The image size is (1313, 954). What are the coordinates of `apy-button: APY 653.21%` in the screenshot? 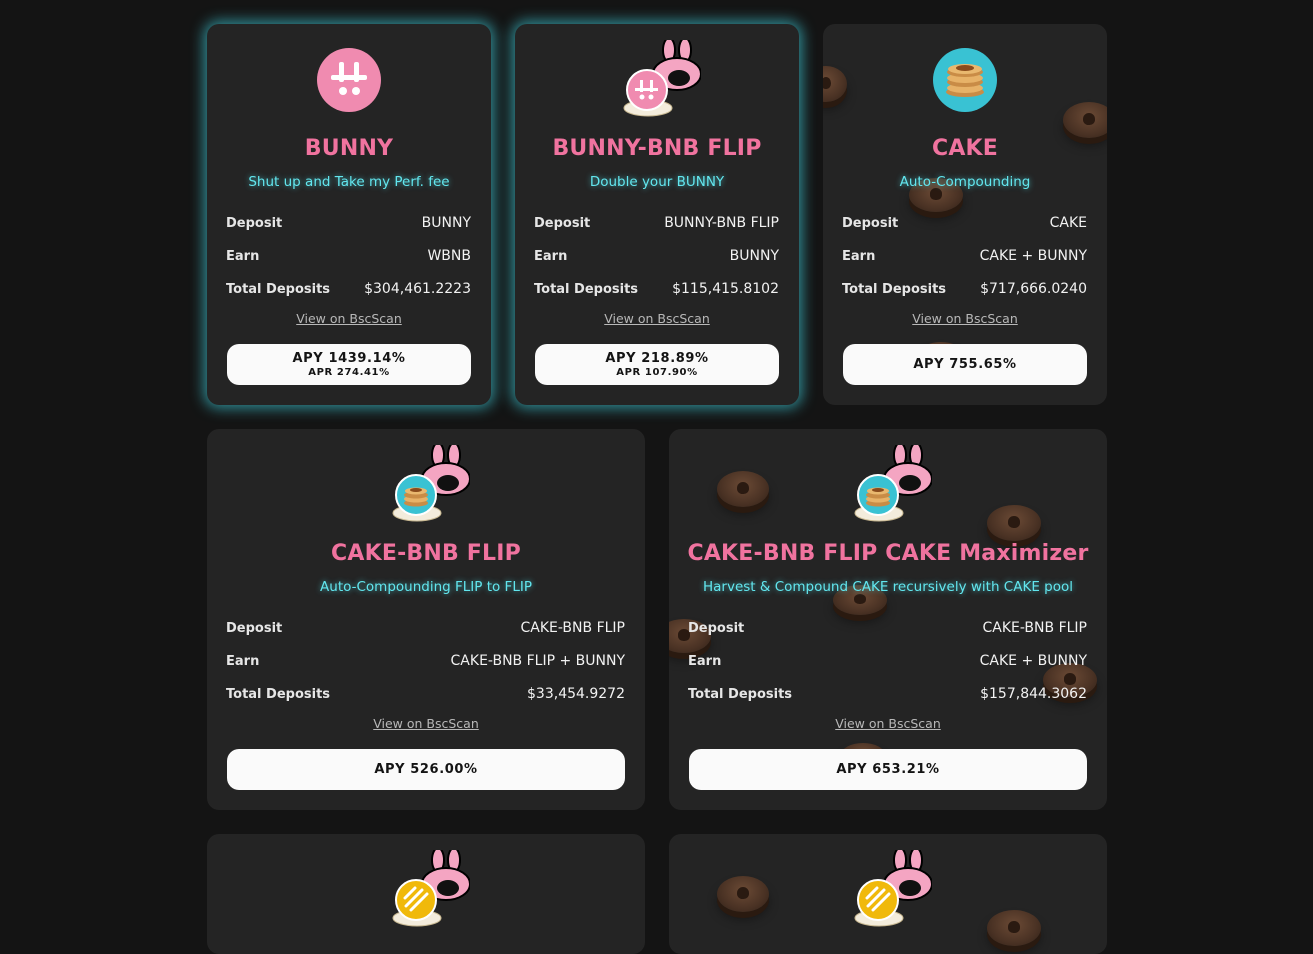 It's located at (888, 769).